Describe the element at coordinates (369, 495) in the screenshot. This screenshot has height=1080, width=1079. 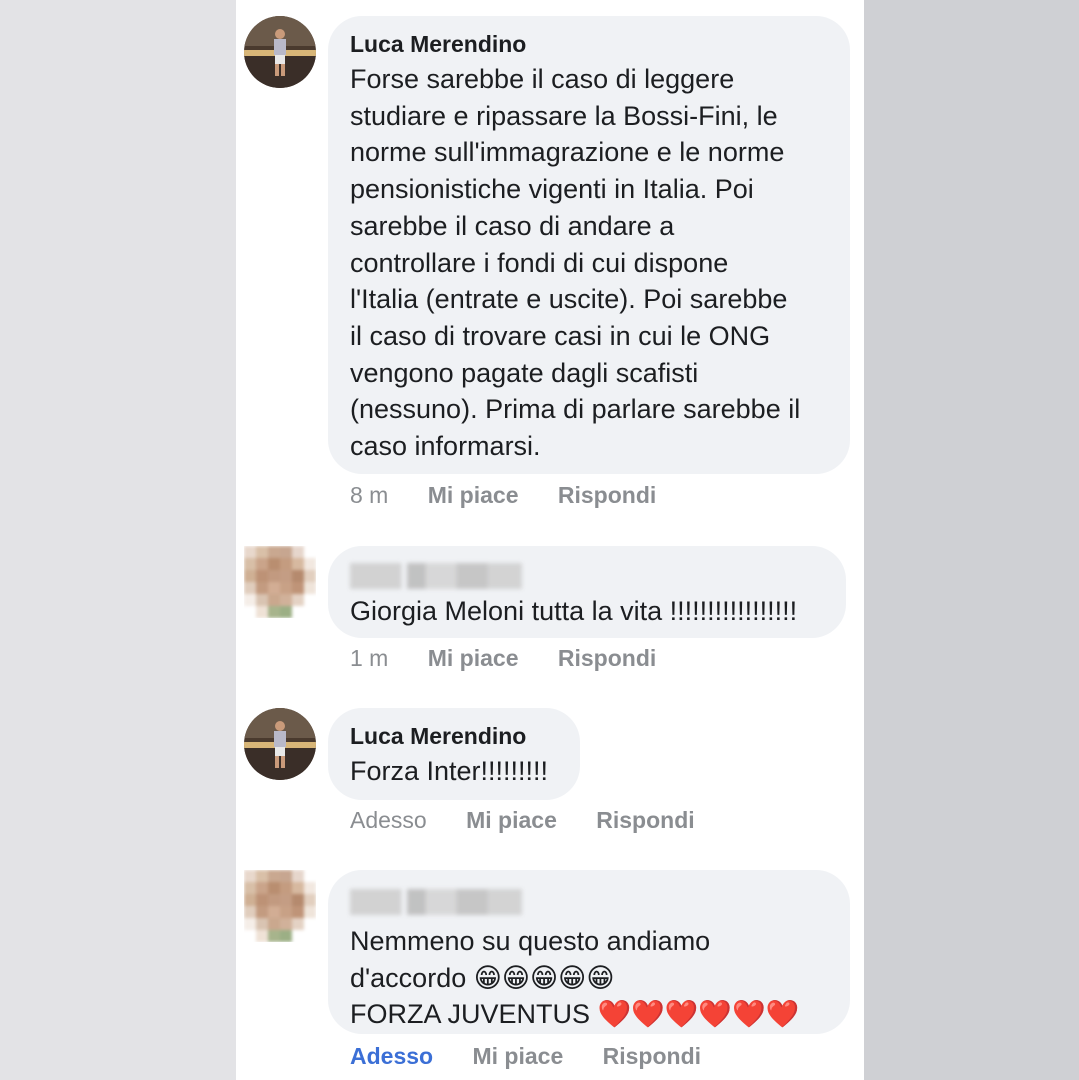
I see `comment-time: 8 m` at that location.